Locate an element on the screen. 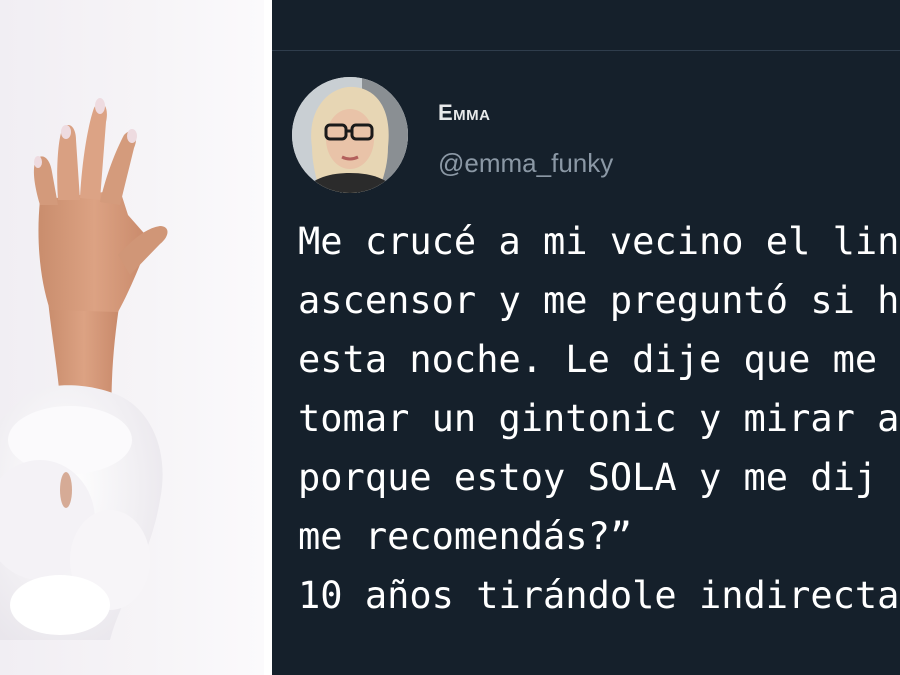 This screenshot has width=900, height=675. user-handle: @emma_funky is located at coordinates (525, 163).